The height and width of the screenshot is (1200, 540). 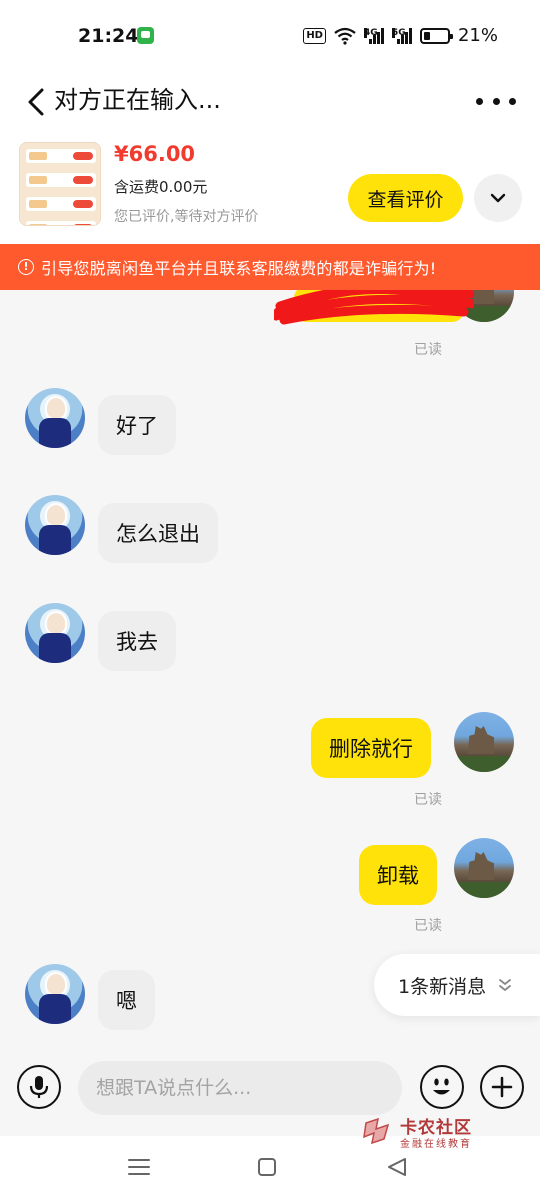 What do you see at coordinates (137, 641) in the screenshot?
I see `message-bubble: 我去` at bounding box center [137, 641].